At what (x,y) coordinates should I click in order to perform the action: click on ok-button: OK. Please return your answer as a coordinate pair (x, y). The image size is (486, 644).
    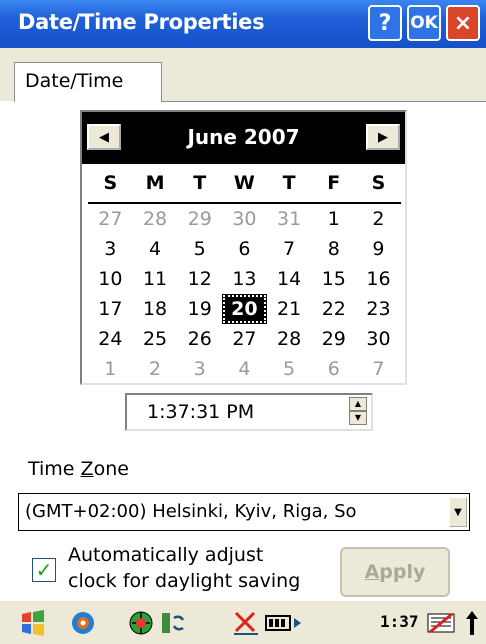
    Looking at the image, I should click on (424, 23).